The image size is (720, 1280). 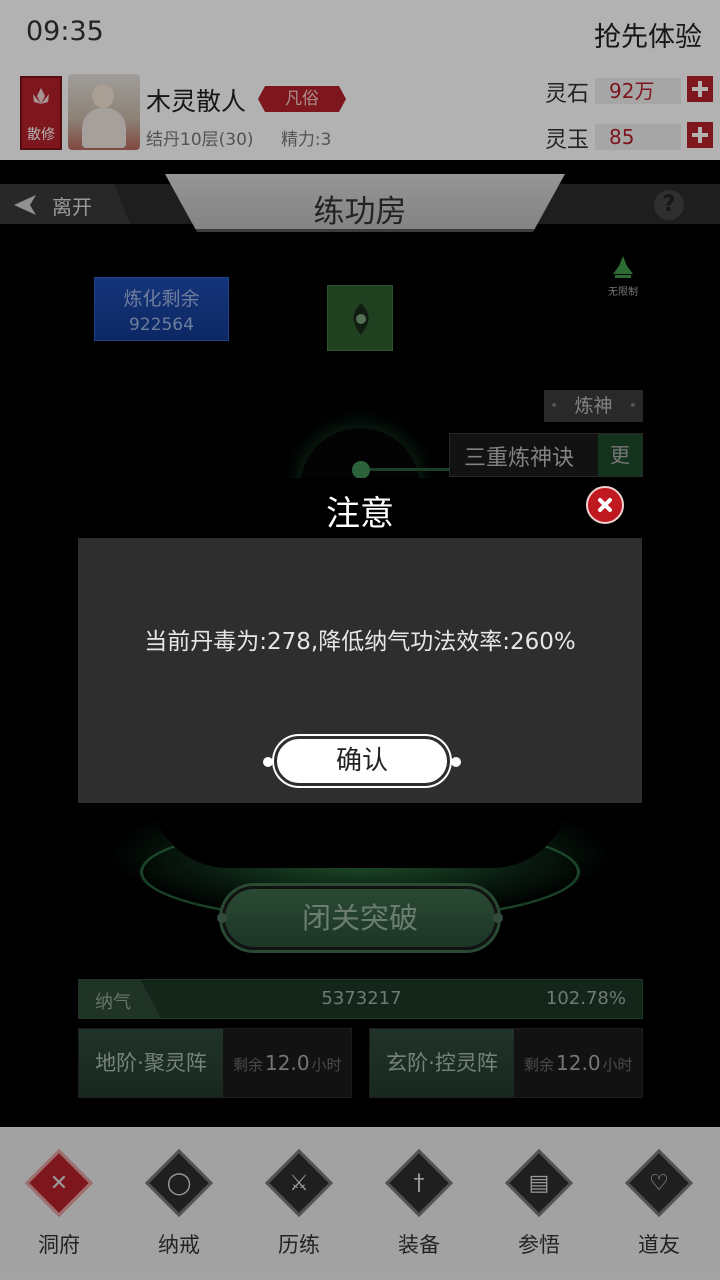 I want to click on spirit-stone-value: 92万, so click(x=638, y=91).